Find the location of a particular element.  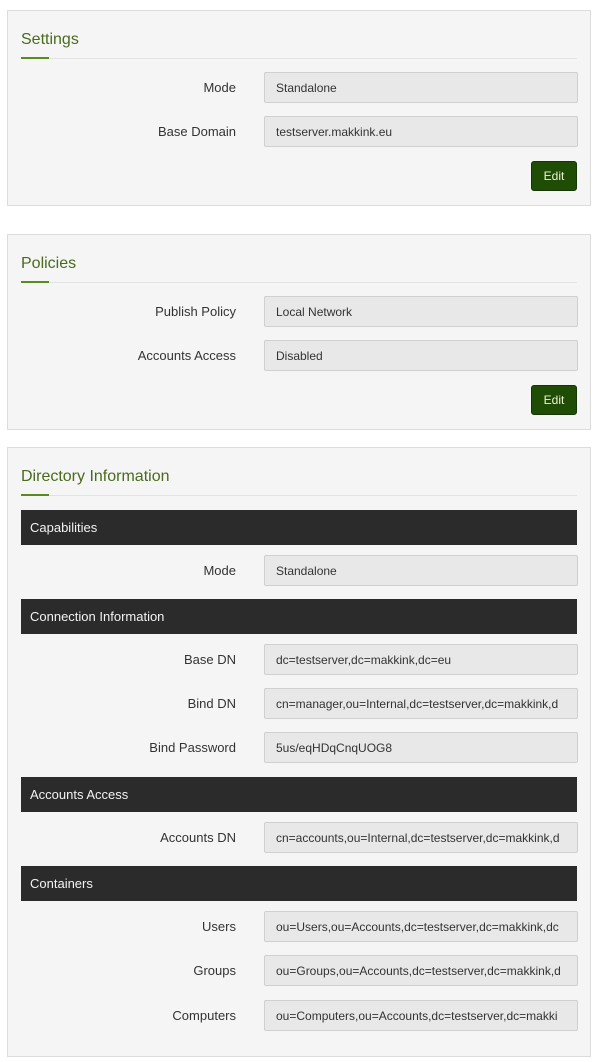

policies-edit-button: Edit is located at coordinates (554, 400).